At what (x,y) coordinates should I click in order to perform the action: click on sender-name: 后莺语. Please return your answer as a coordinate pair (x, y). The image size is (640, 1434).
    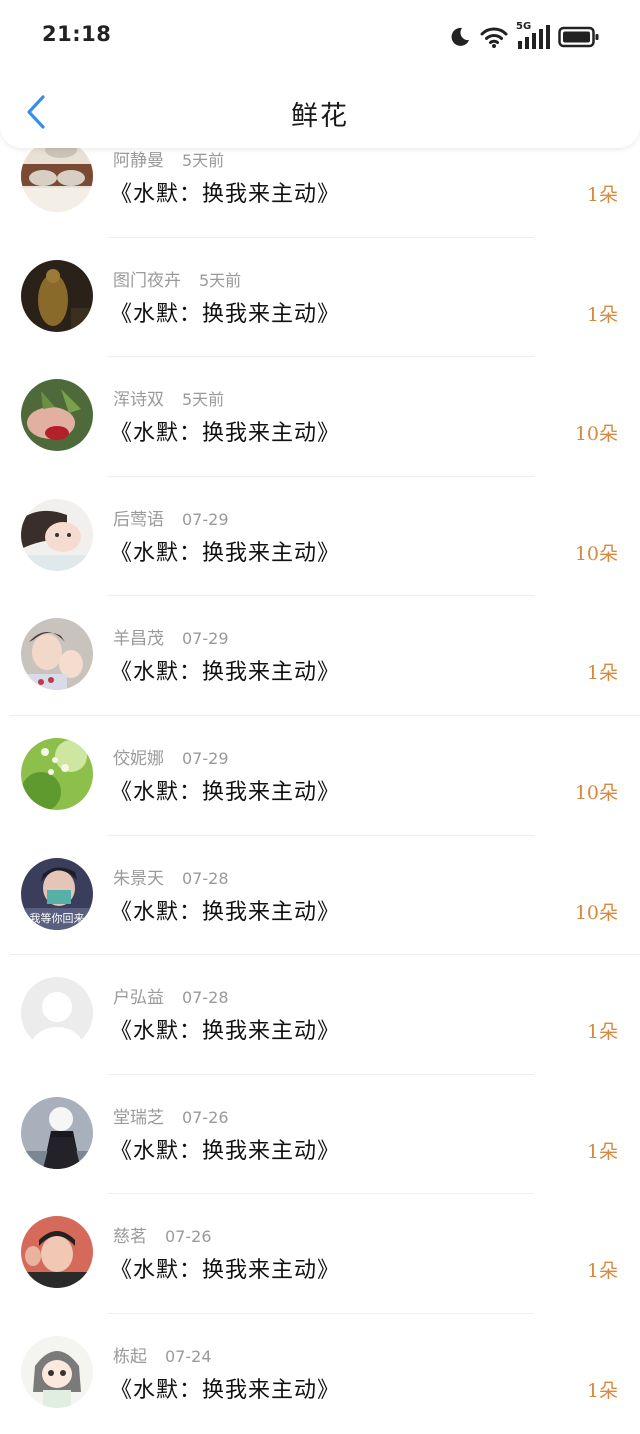
    Looking at the image, I should click on (138, 520).